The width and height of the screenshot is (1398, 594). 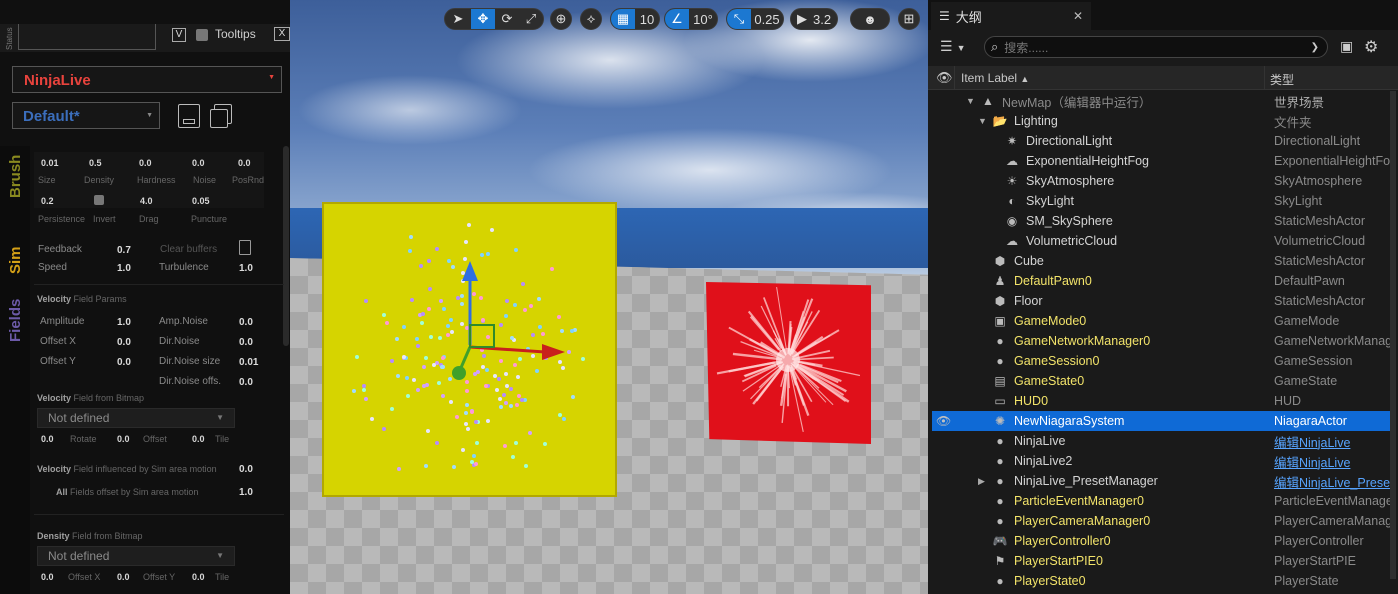 What do you see at coordinates (198, 439) in the screenshot?
I see `bitmap-tile-value: 0.0` at bounding box center [198, 439].